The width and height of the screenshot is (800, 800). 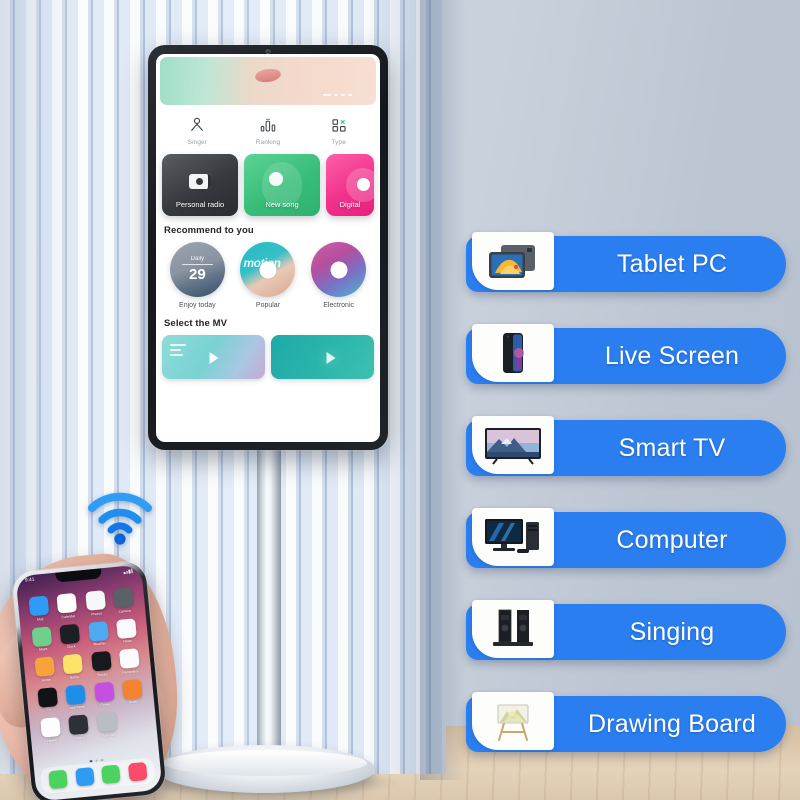 What do you see at coordinates (268, 81) in the screenshot?
I see `hero-banner` at bounding box center [268, 81].